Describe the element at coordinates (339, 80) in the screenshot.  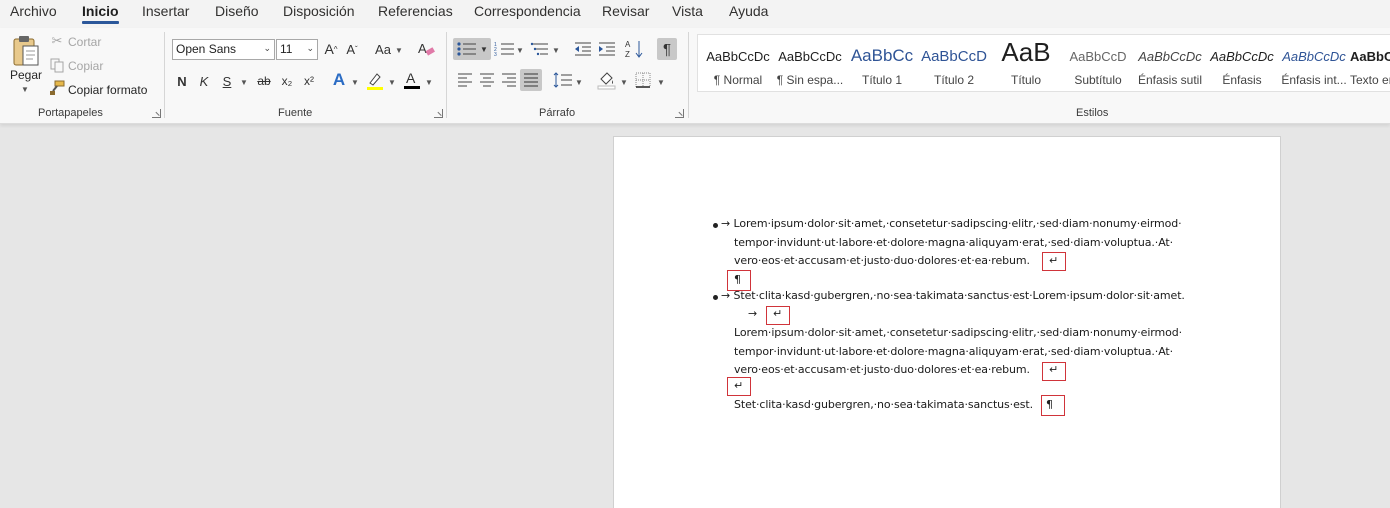
I see `text-effects-icon: A` at that location.